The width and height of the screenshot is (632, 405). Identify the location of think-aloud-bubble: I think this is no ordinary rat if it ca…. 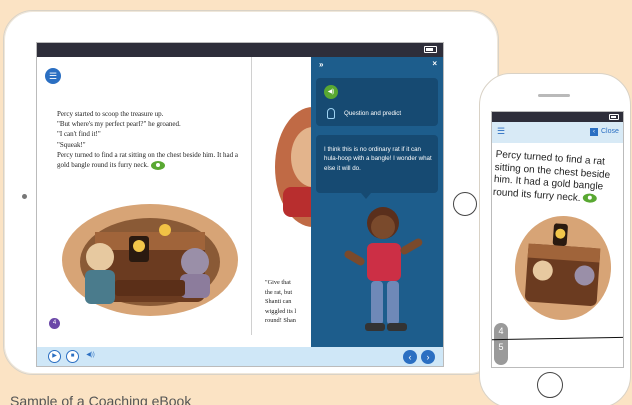
(377, 164).